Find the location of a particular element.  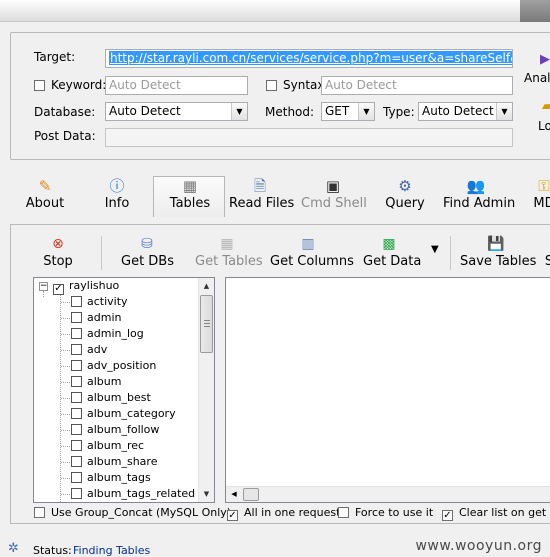

group-concat-option: Use Group_Concat (MySQL Only) is located at coordinates (132, 512).